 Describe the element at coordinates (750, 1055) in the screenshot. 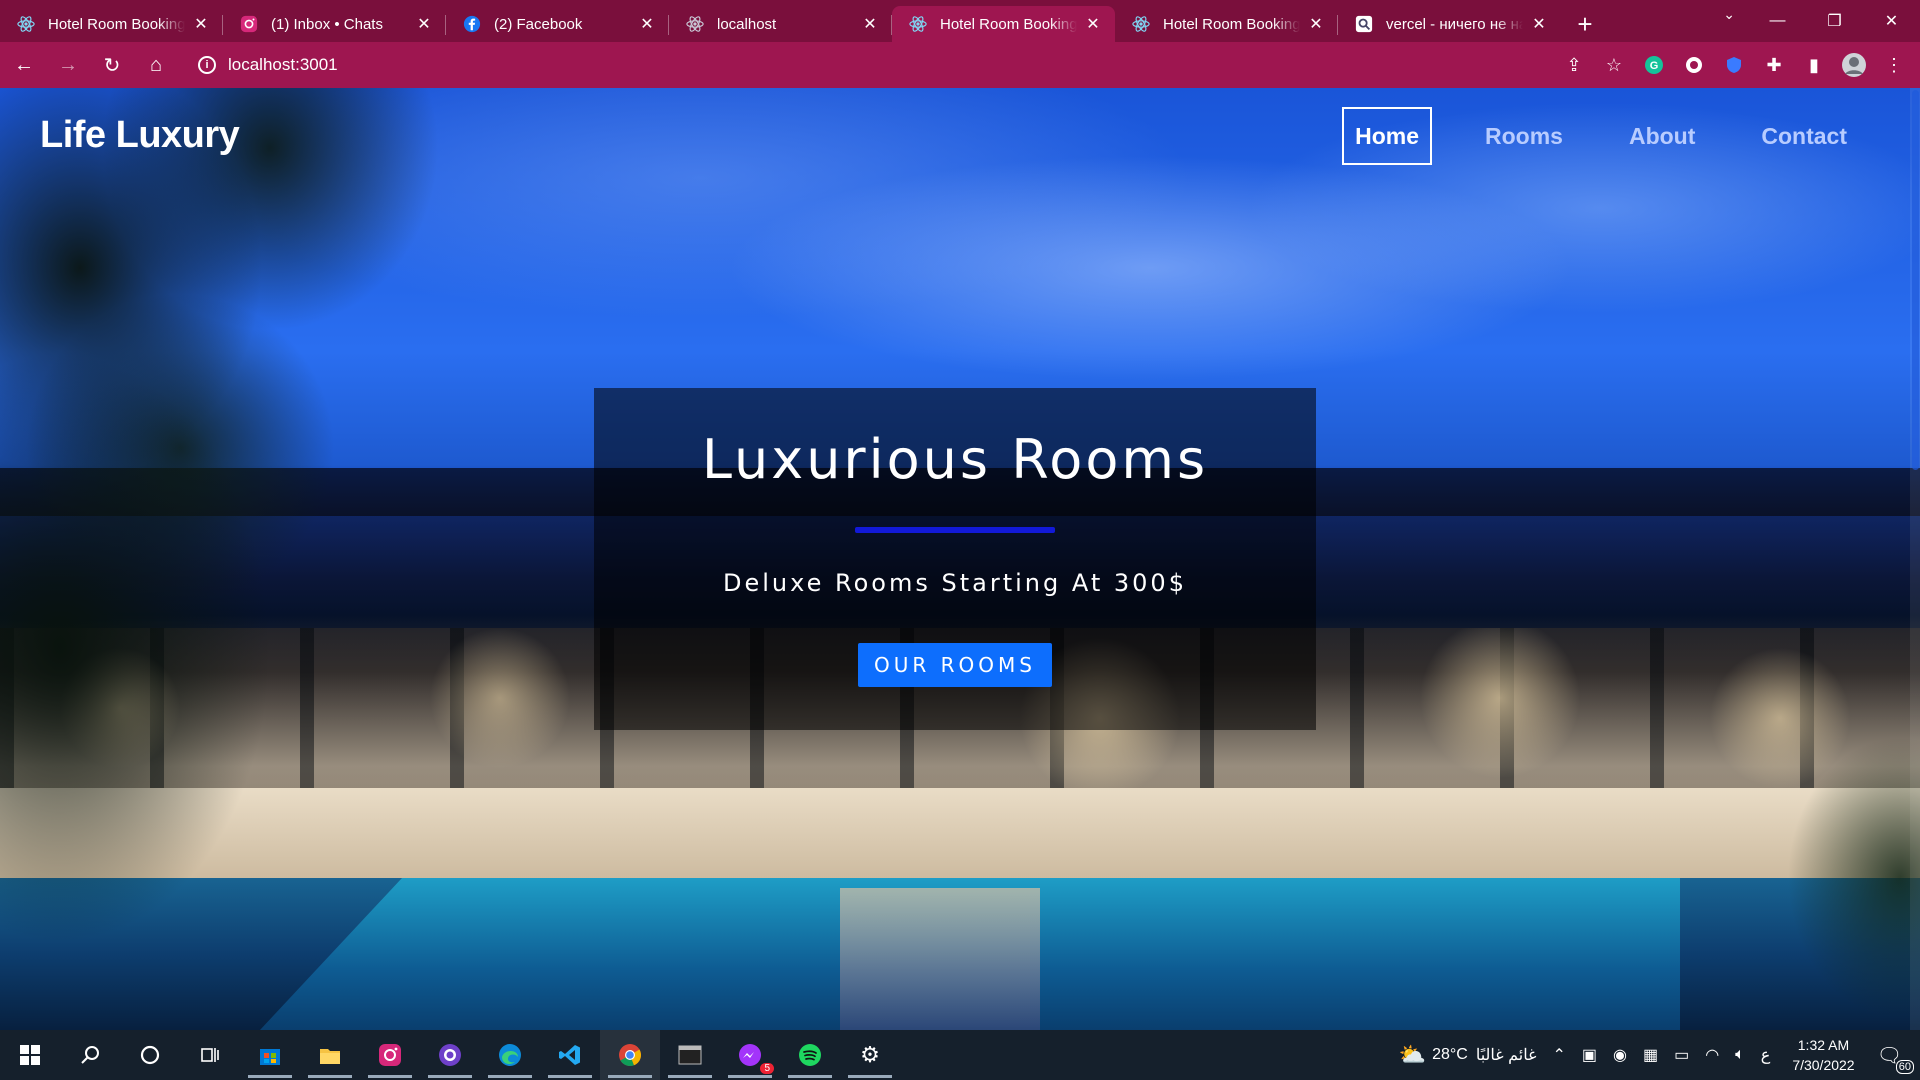

I see `messenger-icon: 5` at that location.